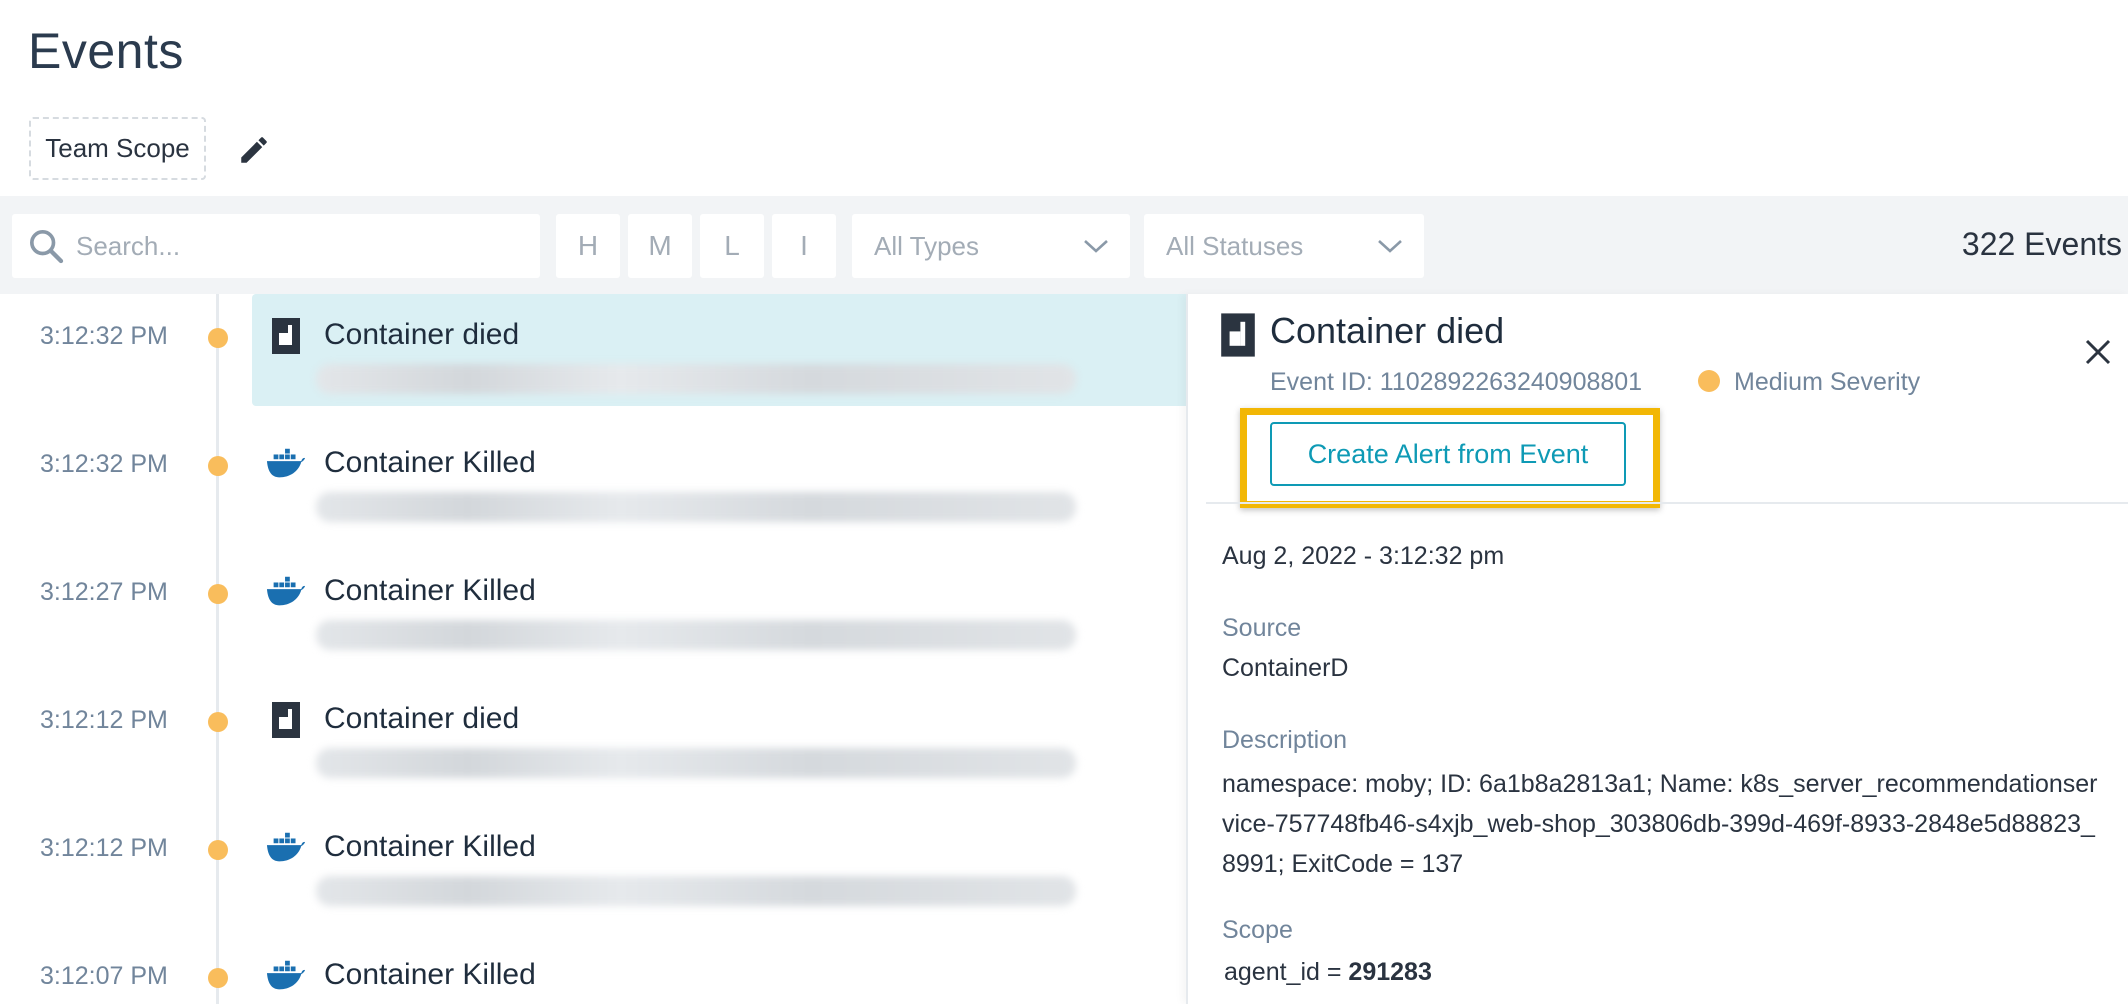 The height and width of the screenshot is (1004, 2128). What do you see at coordinates (593, 746) in the screenshot?
I see `event-row: 3:12:12 PM Container died` at bounding box center [593, 746].